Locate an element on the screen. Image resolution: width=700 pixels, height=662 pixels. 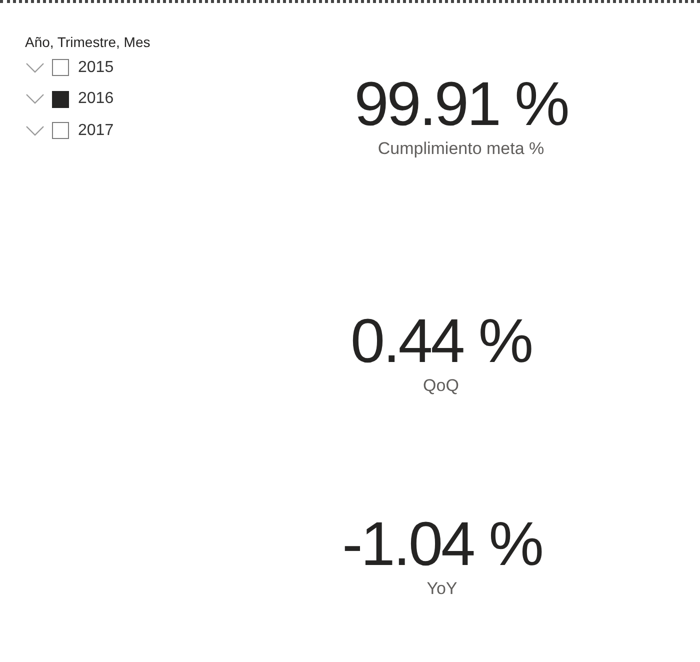
card-value: -1.04 % is located at coordinates (442, 545).